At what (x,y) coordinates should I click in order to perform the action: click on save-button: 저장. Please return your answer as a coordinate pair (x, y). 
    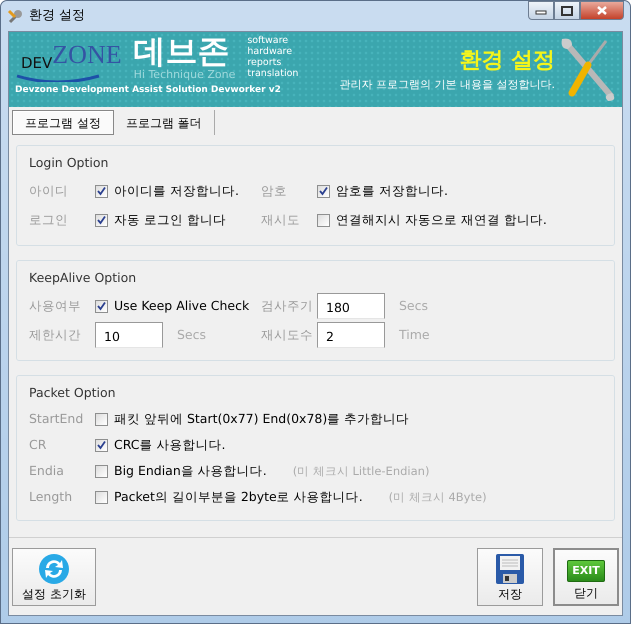
    Looking at the image, I should click on (510, 577).